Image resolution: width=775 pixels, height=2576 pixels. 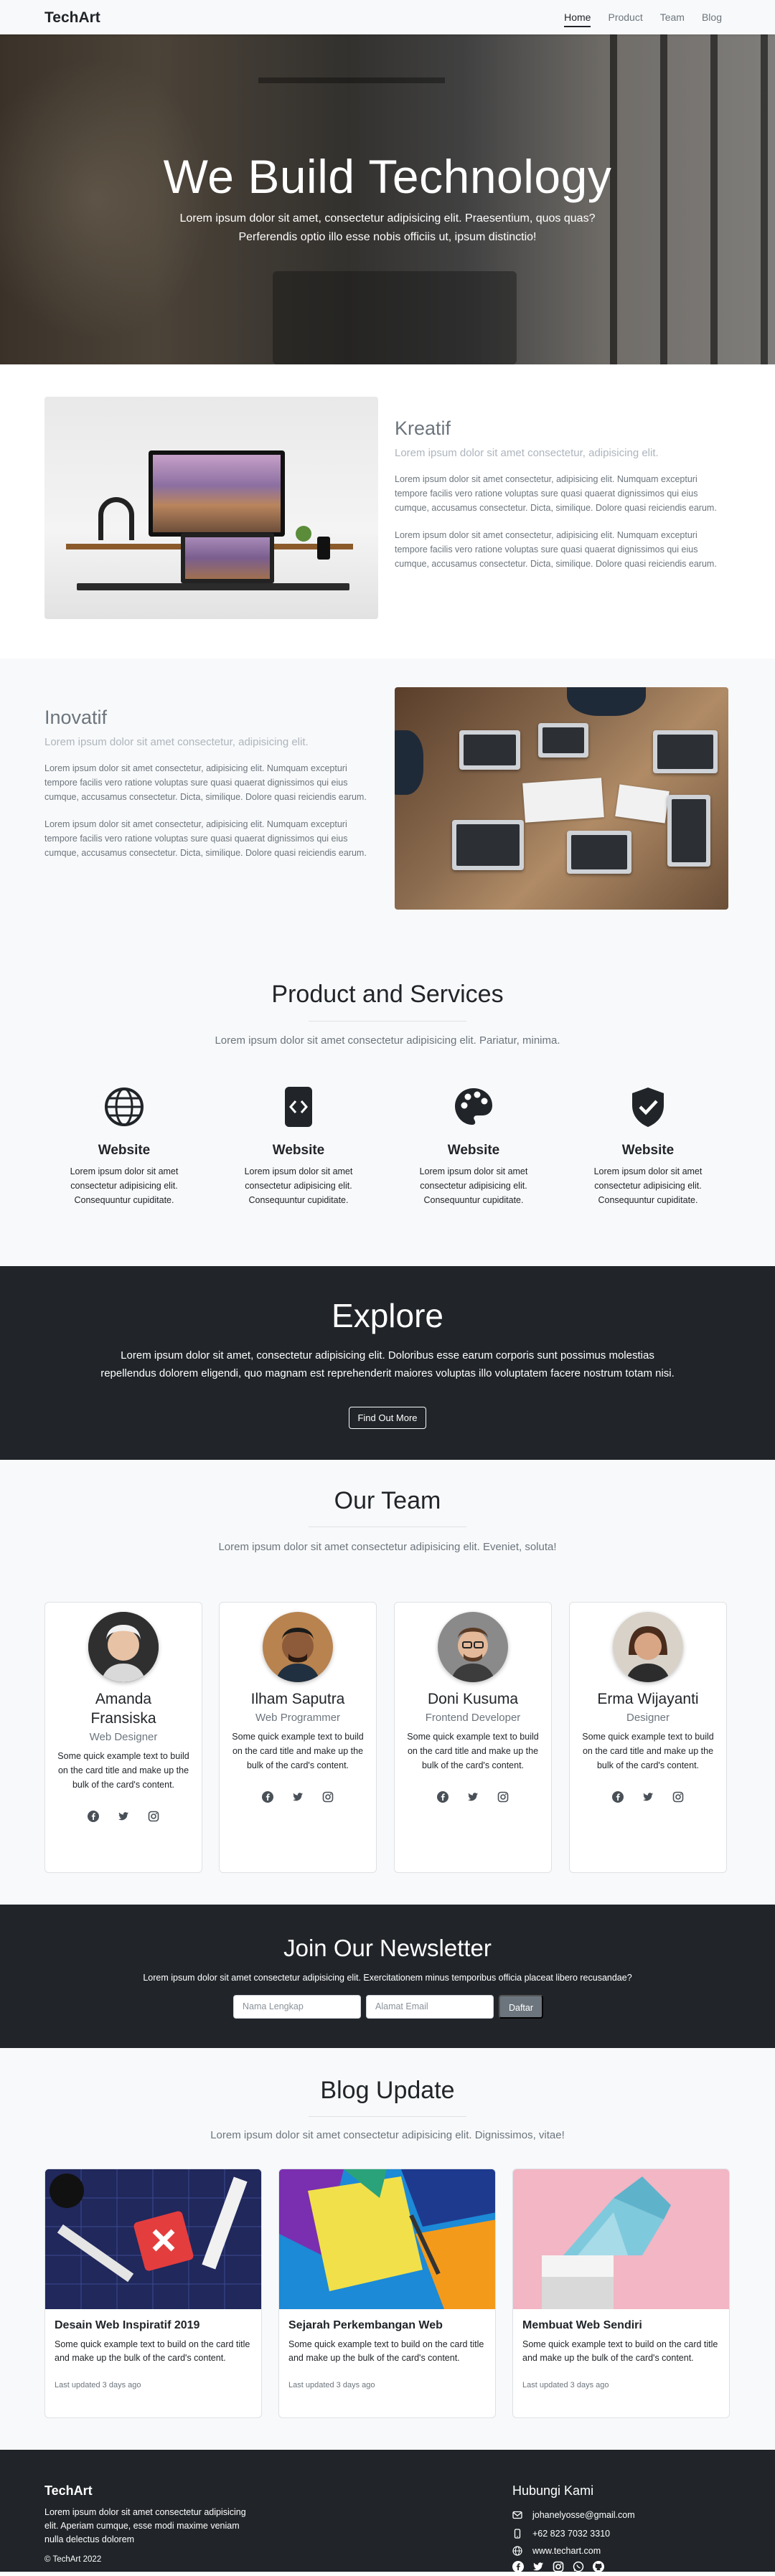 What do you see at coordinates (577, 17) in the screenshot?
I see `nav-link-home: Home` at bounding box center [577, 17].